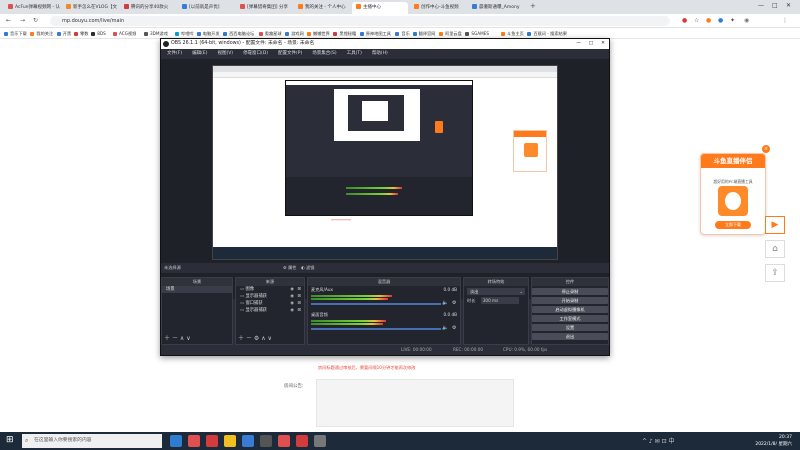 The height and width of the screenshot is (450, 800). Describe the element at coordinates (477, 33) in the screenshot. I see `bookmark-item: SGAMES` at that location.